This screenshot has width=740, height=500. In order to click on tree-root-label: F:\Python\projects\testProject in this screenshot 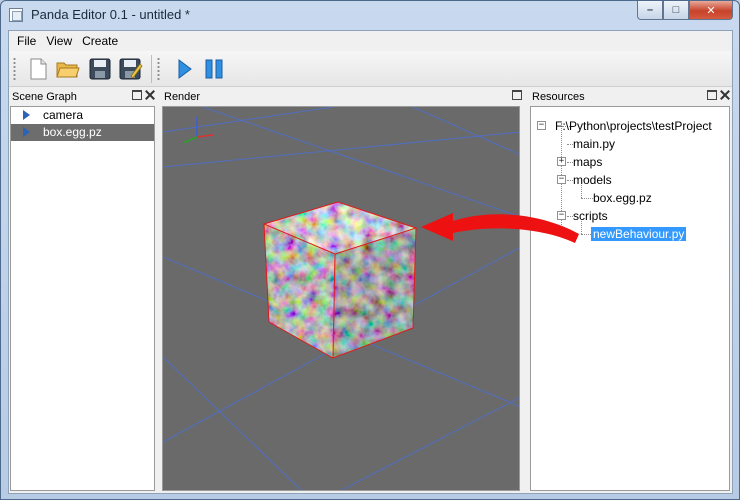, I will do `click(633, 126)`.